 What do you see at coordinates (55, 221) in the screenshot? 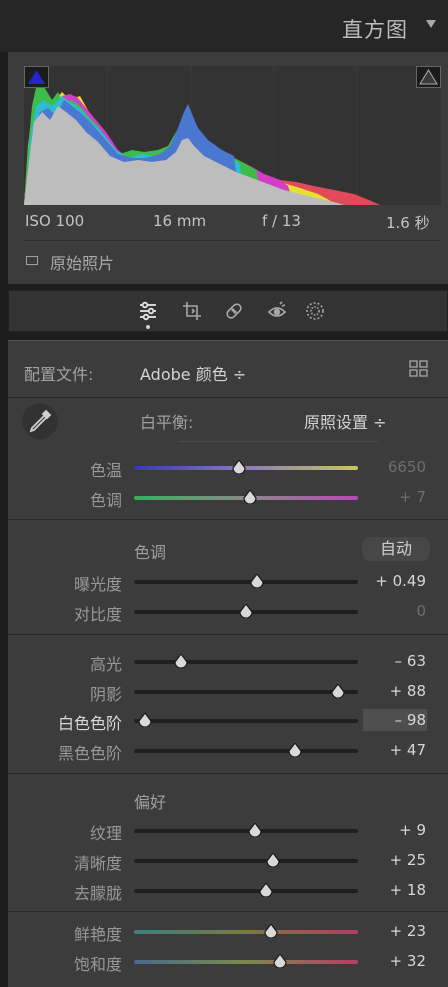
I see `iso-value: ISO 100` at bounding box center [55, 221].